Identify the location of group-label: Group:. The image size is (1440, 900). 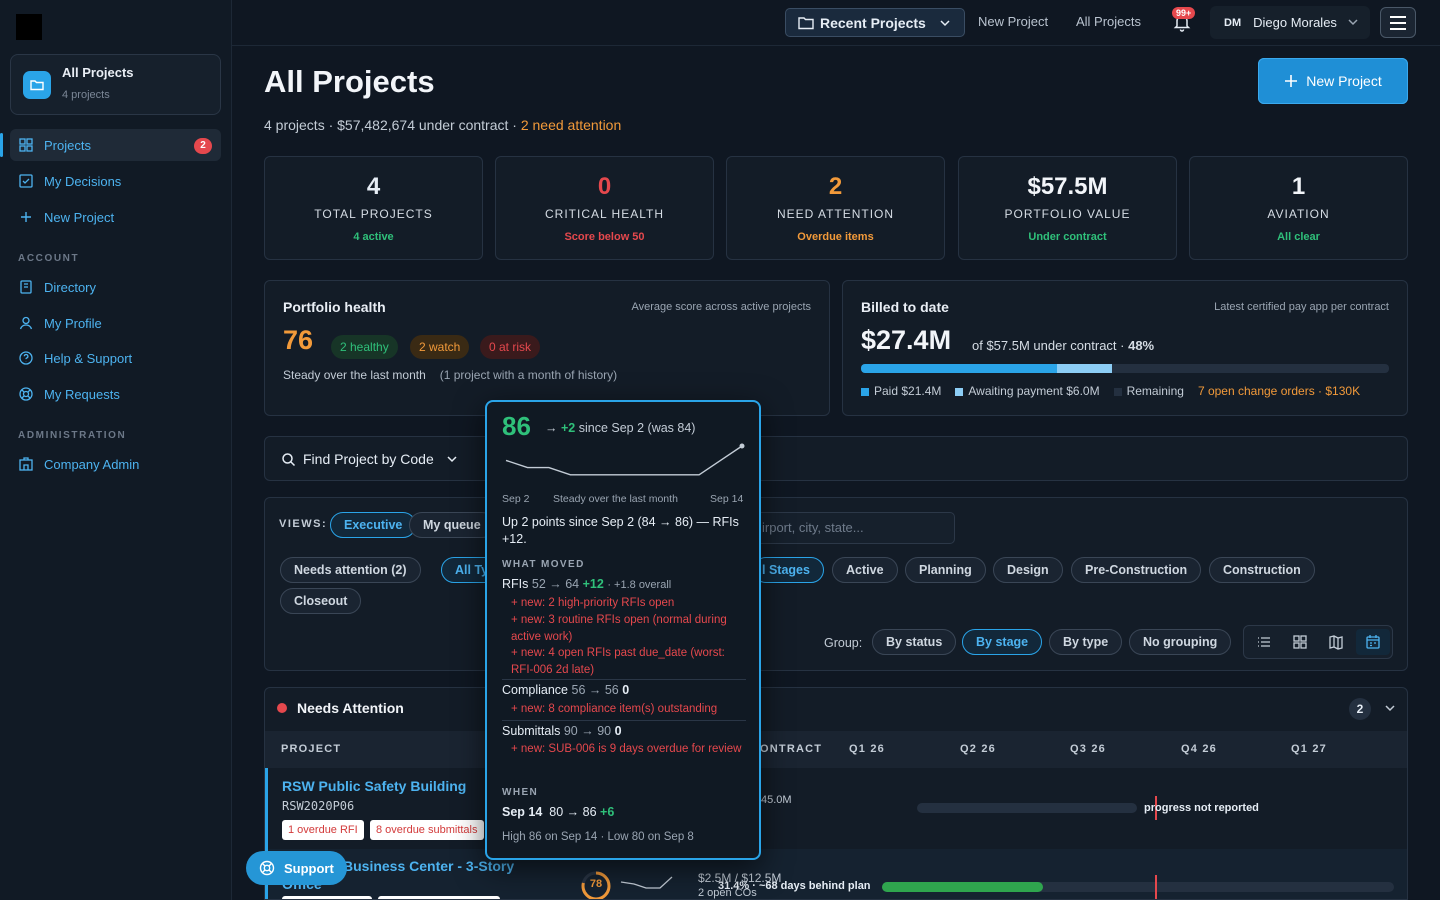
(843, 643).